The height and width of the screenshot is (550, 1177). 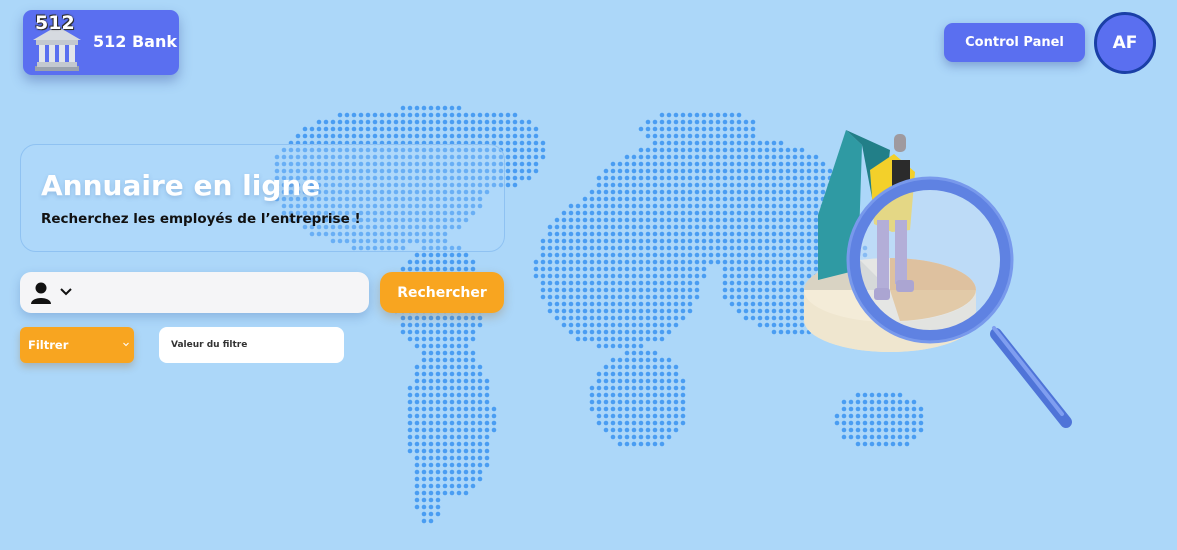 What do you see at coordinates (77, 345) in the screenshot?
I see `filter-dropdown: Filtrer` at bounding box center [77, 345].